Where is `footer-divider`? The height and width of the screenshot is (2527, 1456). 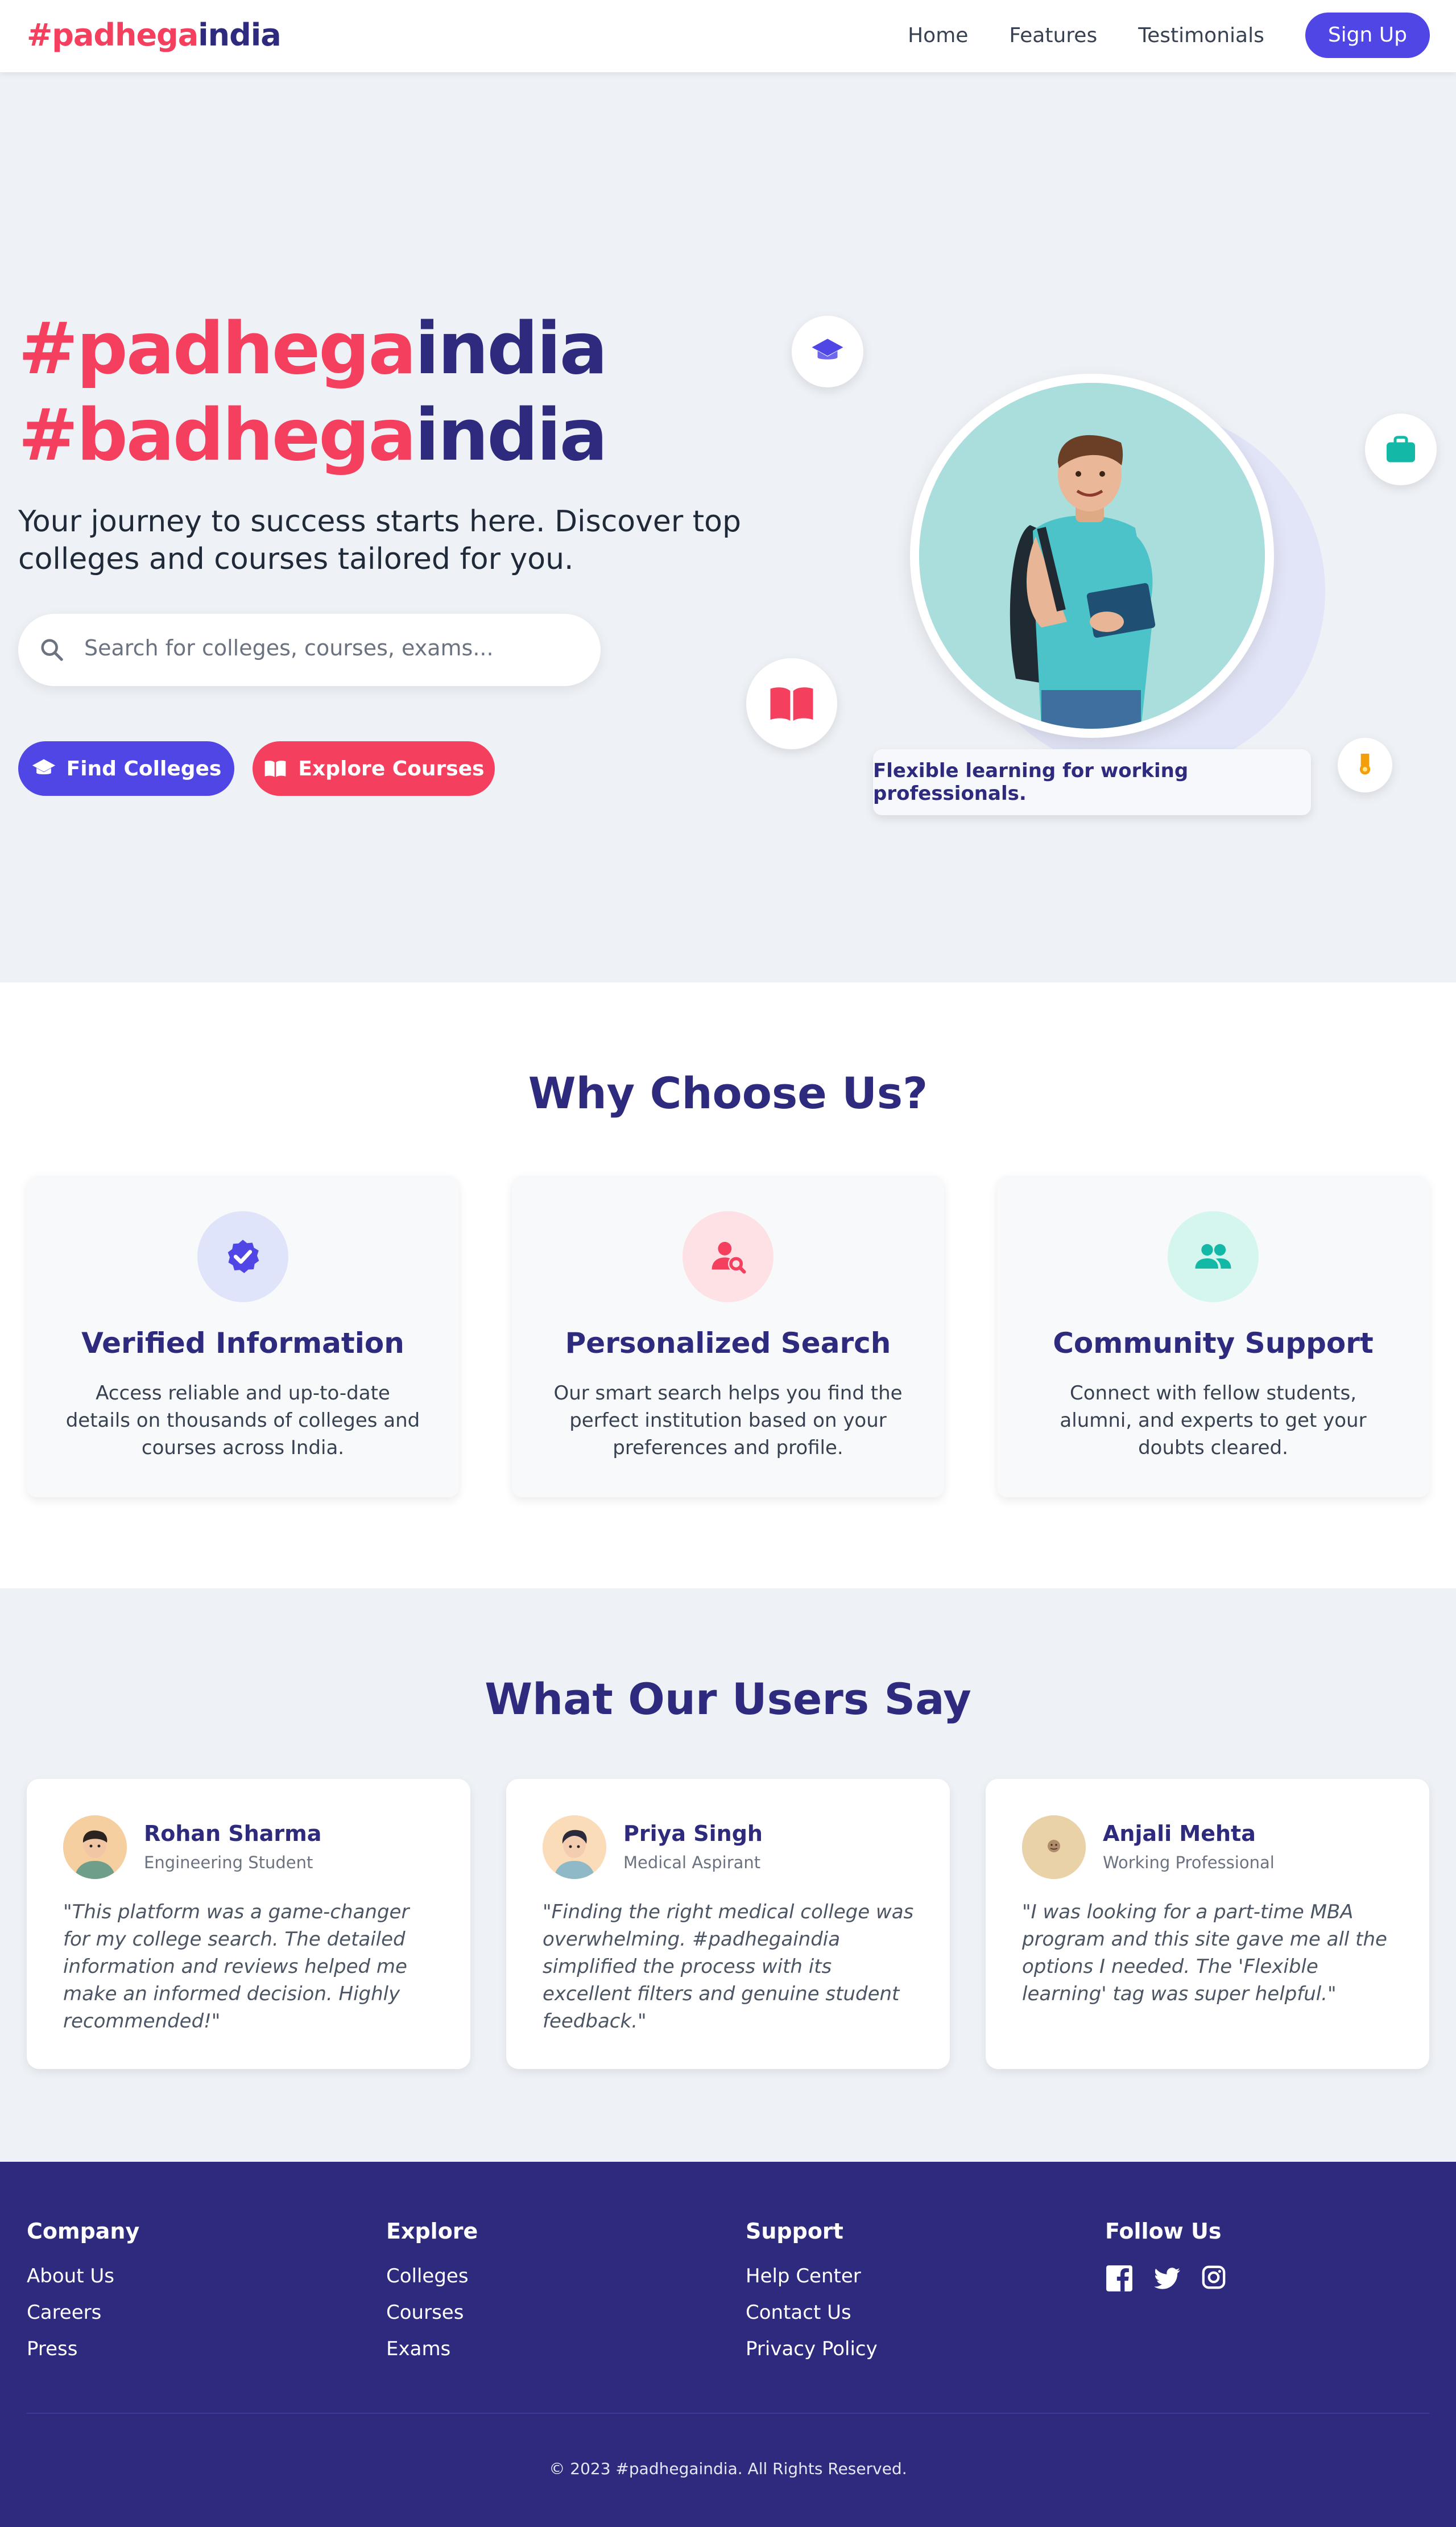 footer-divider is located at coordinates (728, 2413).